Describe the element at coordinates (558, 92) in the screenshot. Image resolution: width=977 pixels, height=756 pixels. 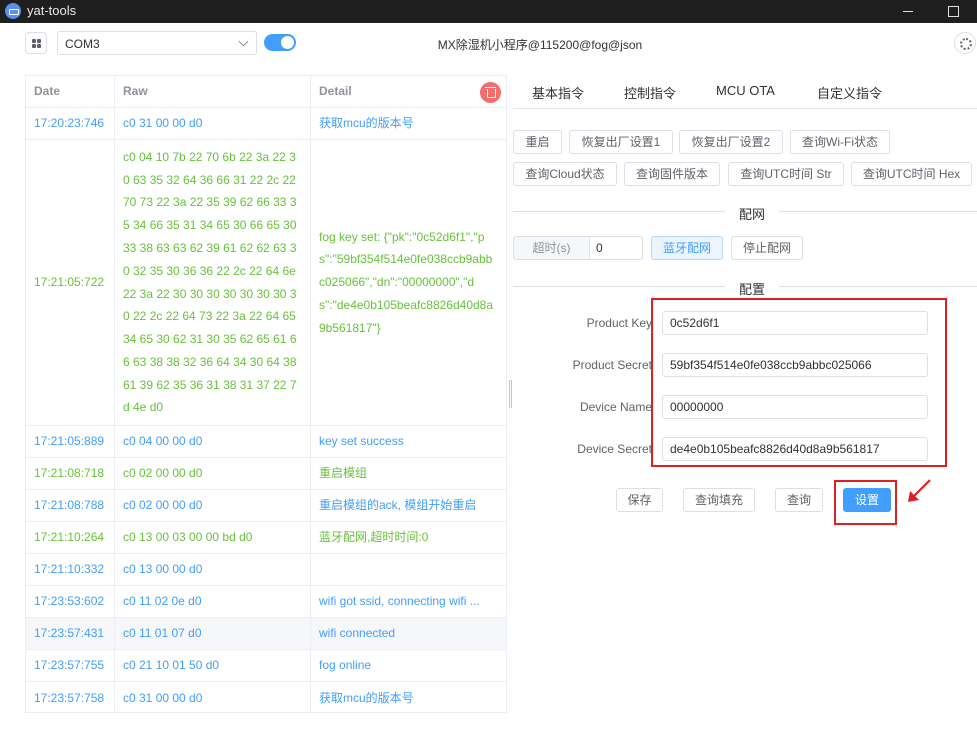
I see `tab-basic-commands: 基本指令` at that location.